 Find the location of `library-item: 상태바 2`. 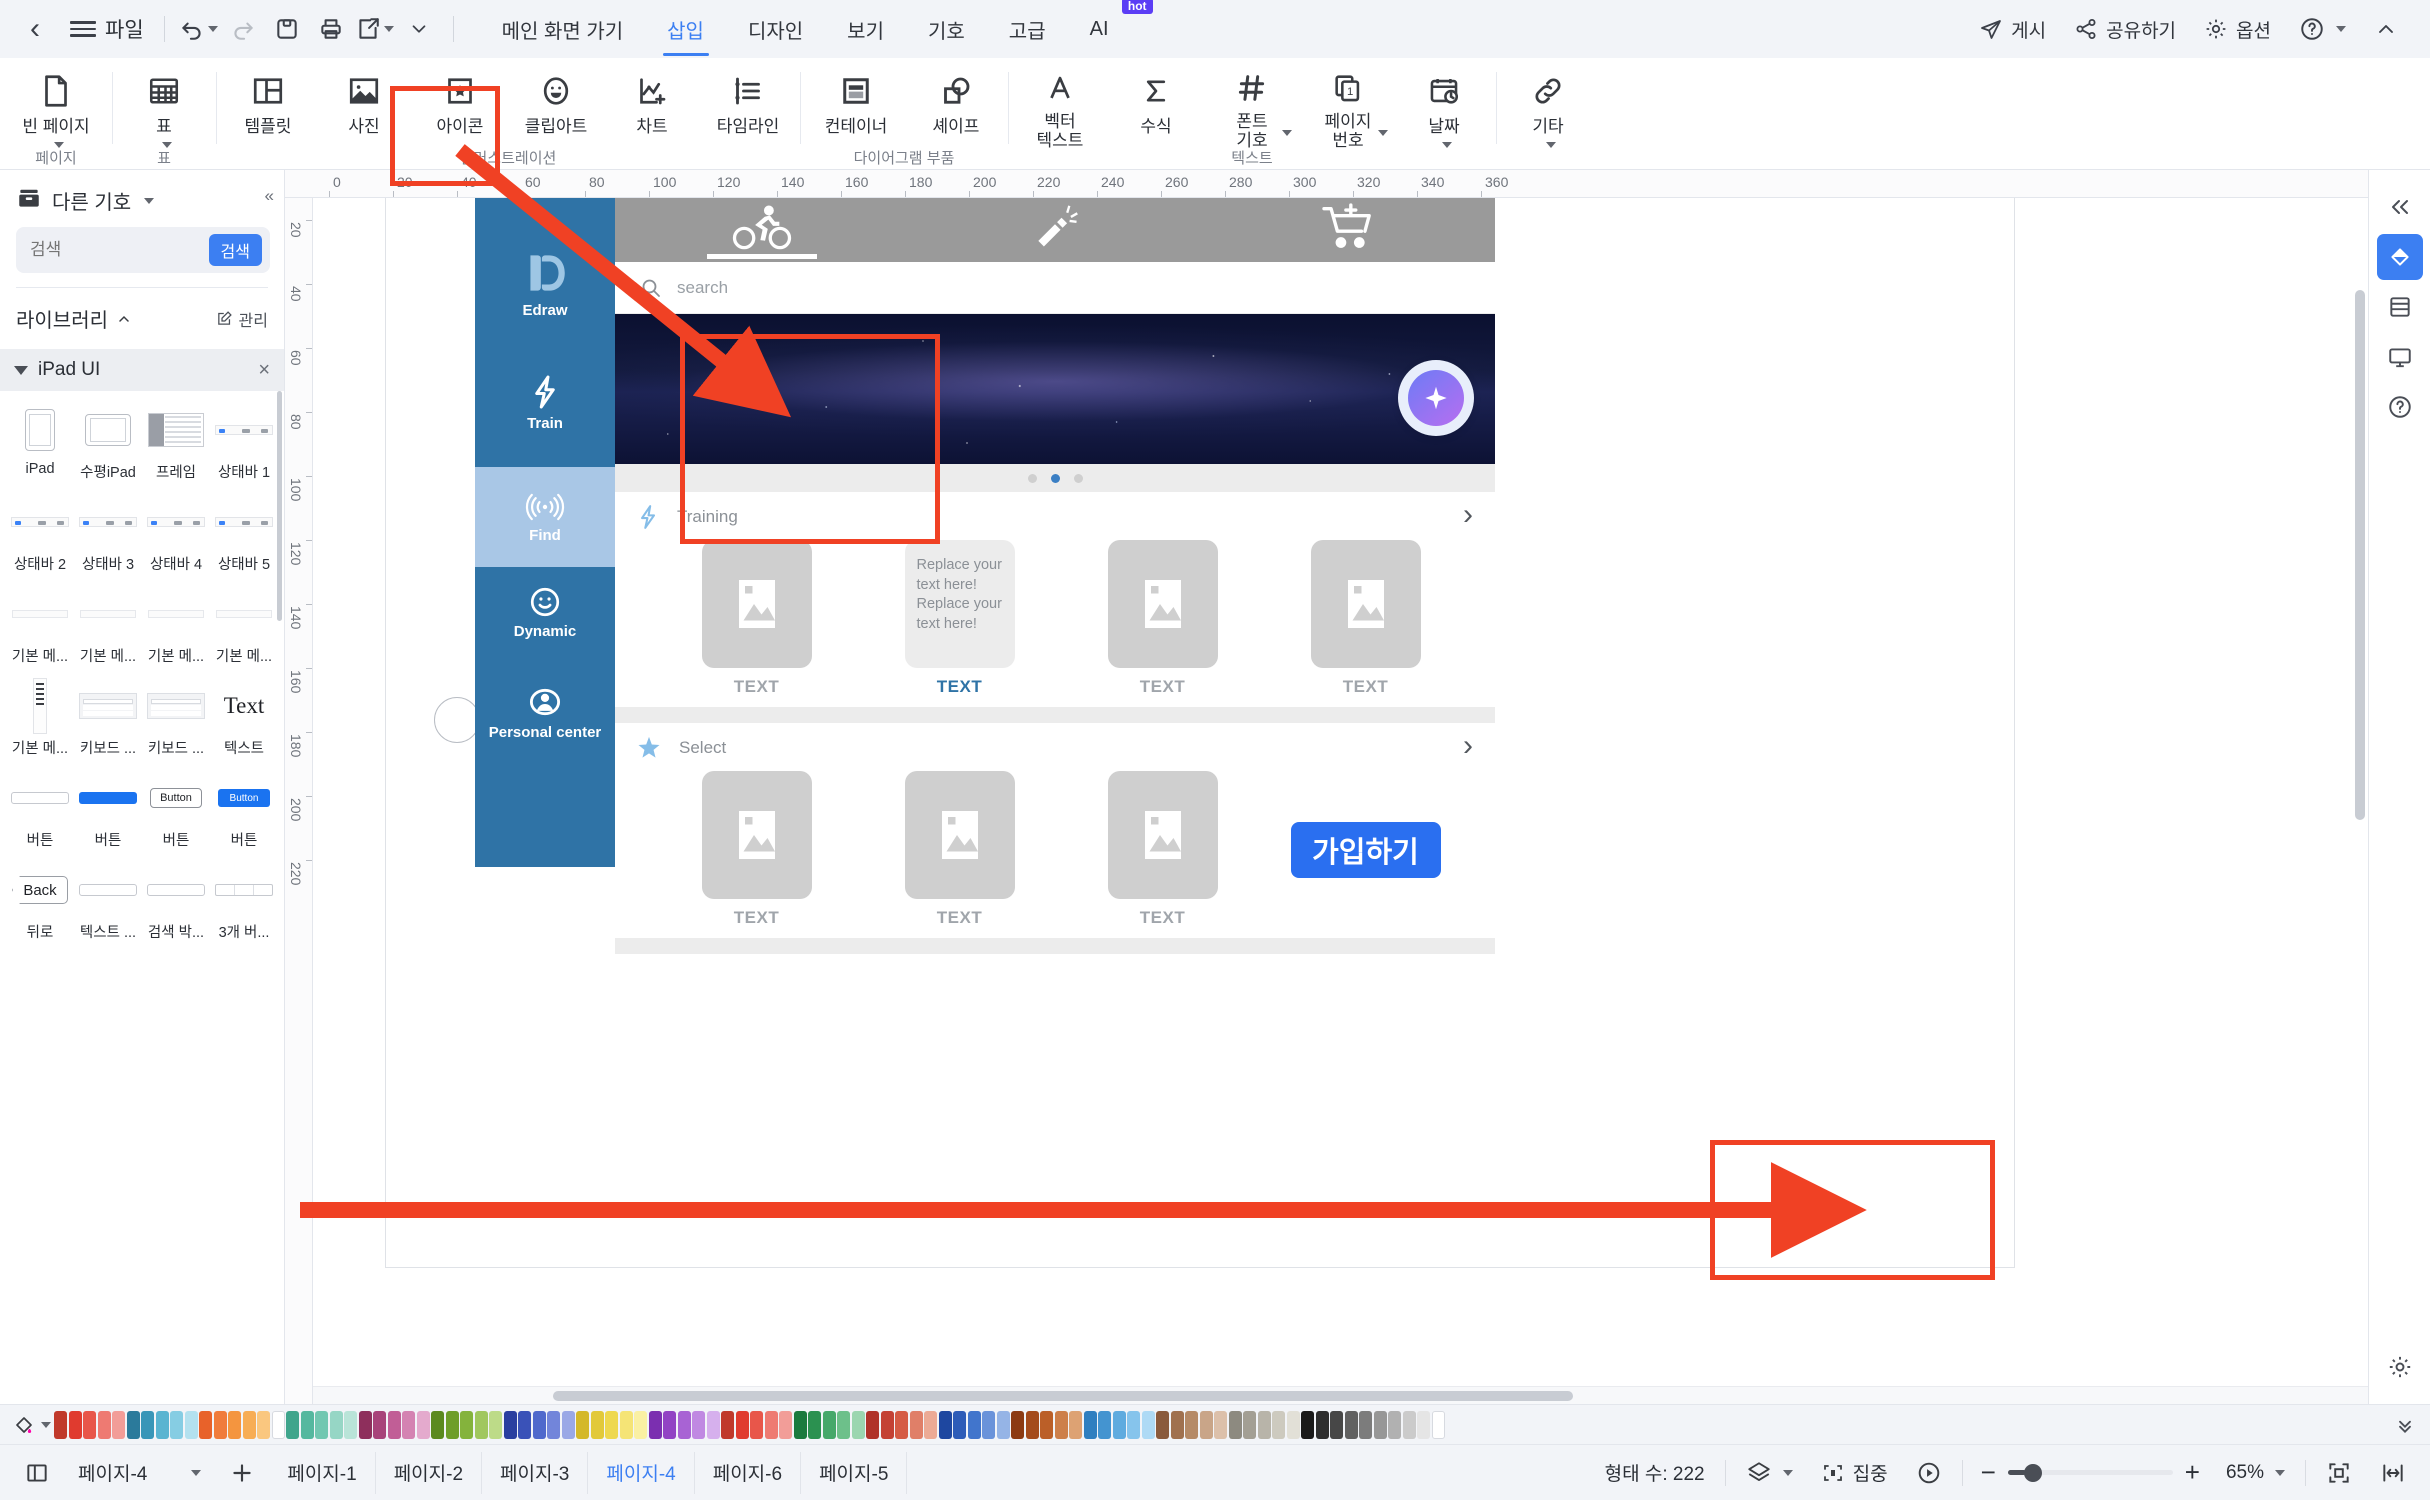

library-item: 상태바 2 is located at coordinates (40, 539).